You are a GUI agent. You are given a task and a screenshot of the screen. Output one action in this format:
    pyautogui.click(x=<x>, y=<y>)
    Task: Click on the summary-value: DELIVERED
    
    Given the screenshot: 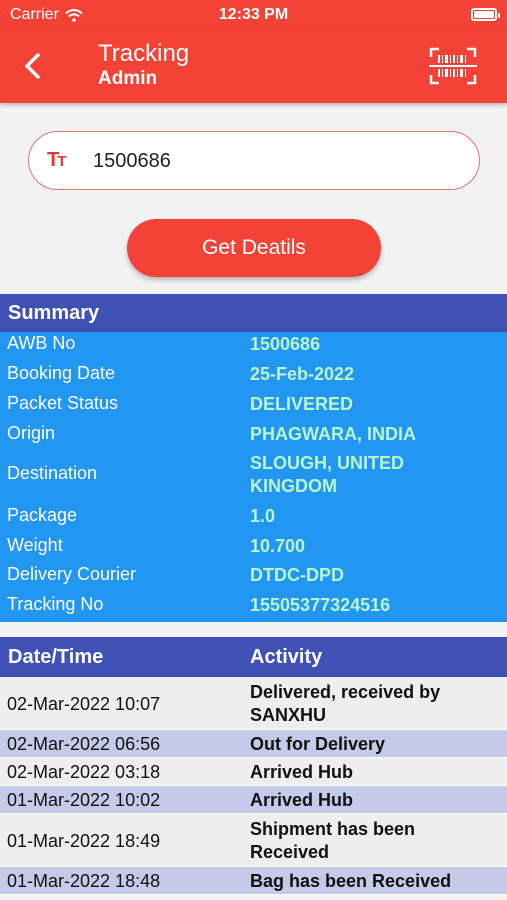 What is the action you would take?
    pyautogui.click(x=302, y=404)
    